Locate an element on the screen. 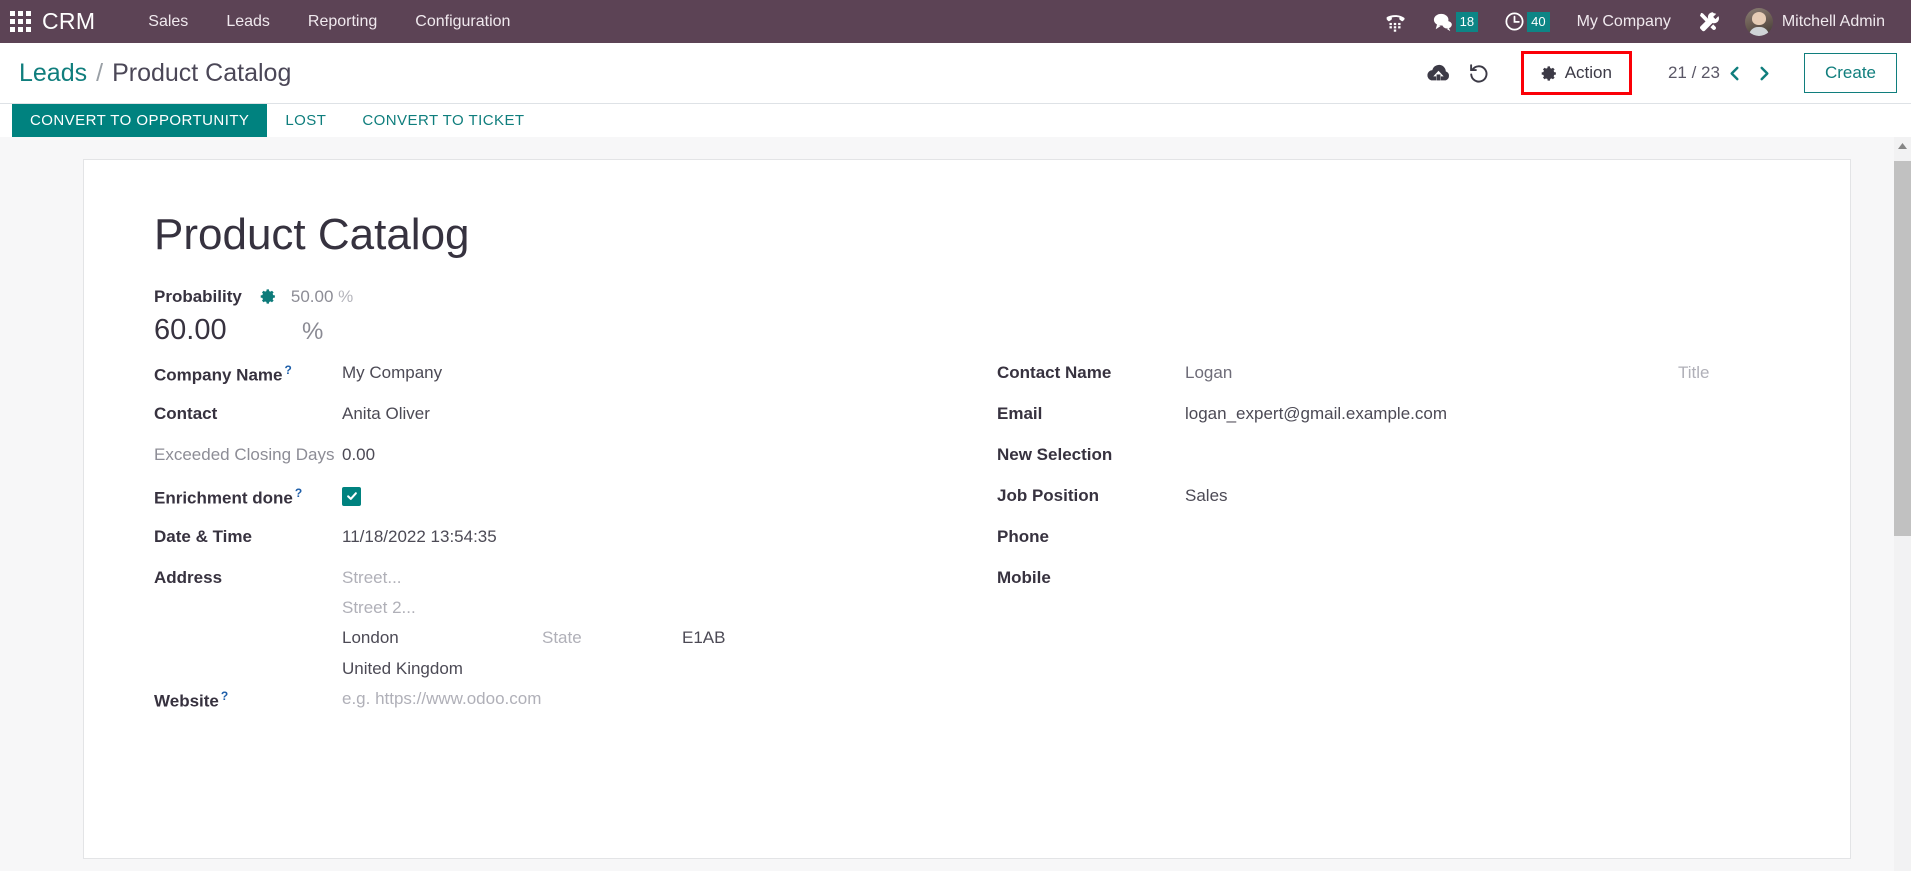 This screenshot has width=1911, height=871. activities-clock-icon: 40 is located at coordinates (1526, 21).